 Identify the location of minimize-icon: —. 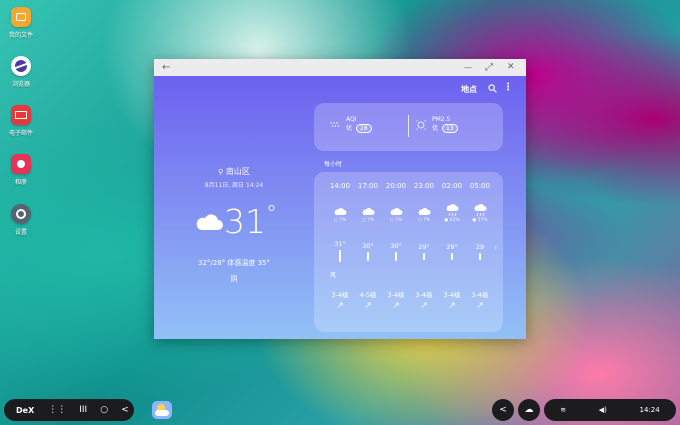
(468, 67).